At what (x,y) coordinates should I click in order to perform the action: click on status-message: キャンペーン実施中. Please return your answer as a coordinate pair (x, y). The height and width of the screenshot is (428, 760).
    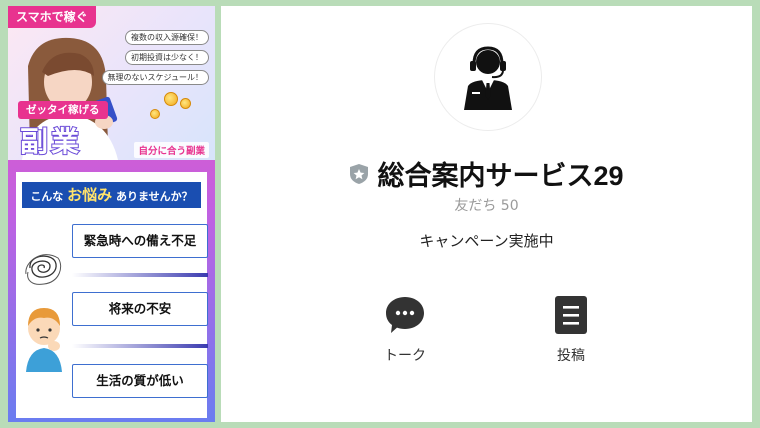
    Looking at the image, I should click on (486, 241).